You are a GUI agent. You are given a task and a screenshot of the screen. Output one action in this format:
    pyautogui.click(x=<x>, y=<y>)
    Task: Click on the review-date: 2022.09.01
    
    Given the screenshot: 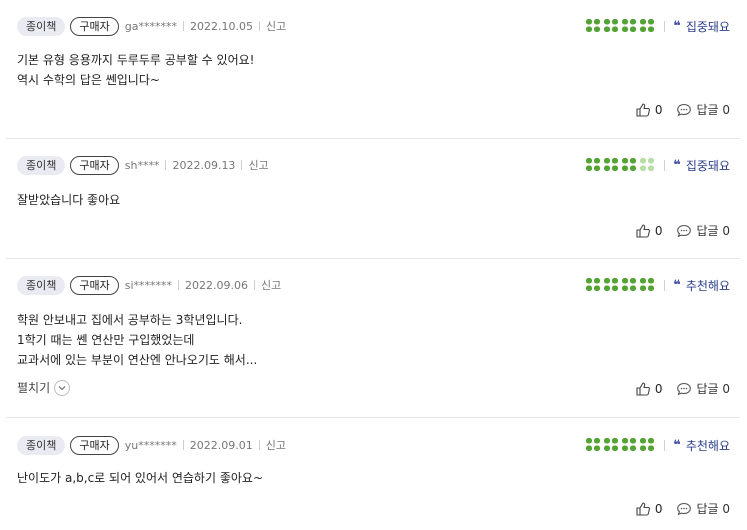 What is the action you would take?
    pyautogui.click(x=221, y=445)
    